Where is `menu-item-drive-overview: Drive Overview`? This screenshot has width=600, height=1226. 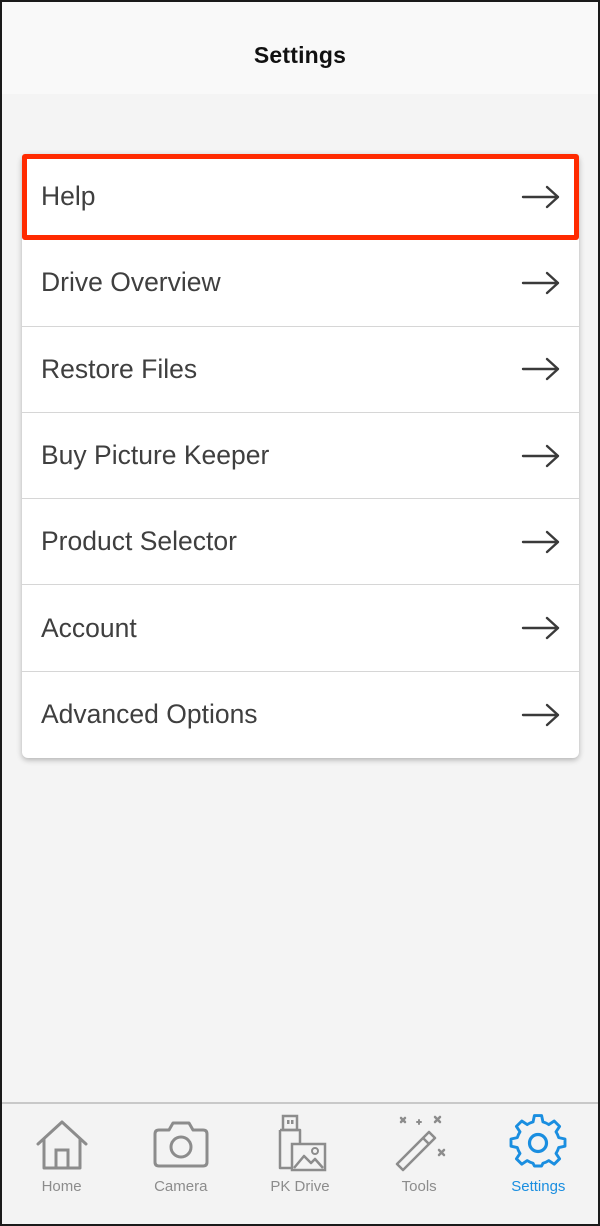 menu-item-drive-overview: Drive Overview is located at coordinates (300, 283).